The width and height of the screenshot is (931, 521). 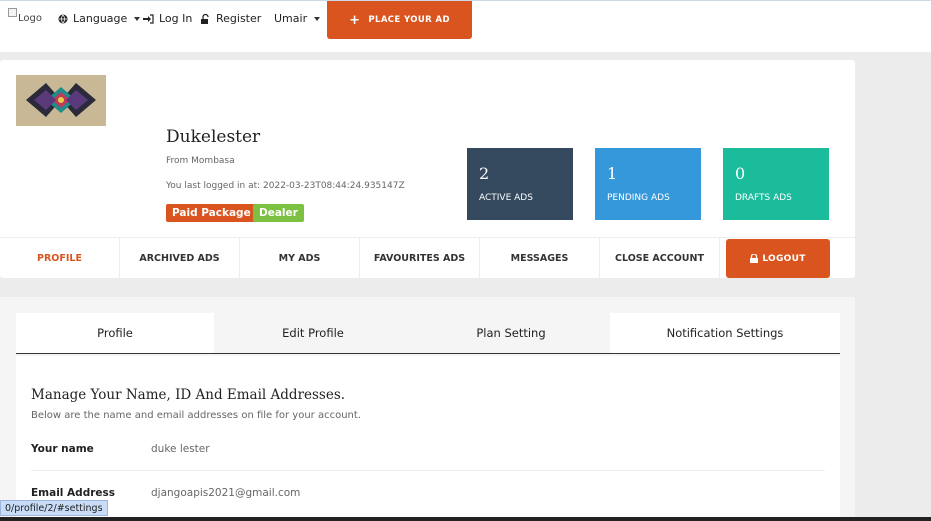 I want to click on login-link: Log In, so click(x=167, y=18).